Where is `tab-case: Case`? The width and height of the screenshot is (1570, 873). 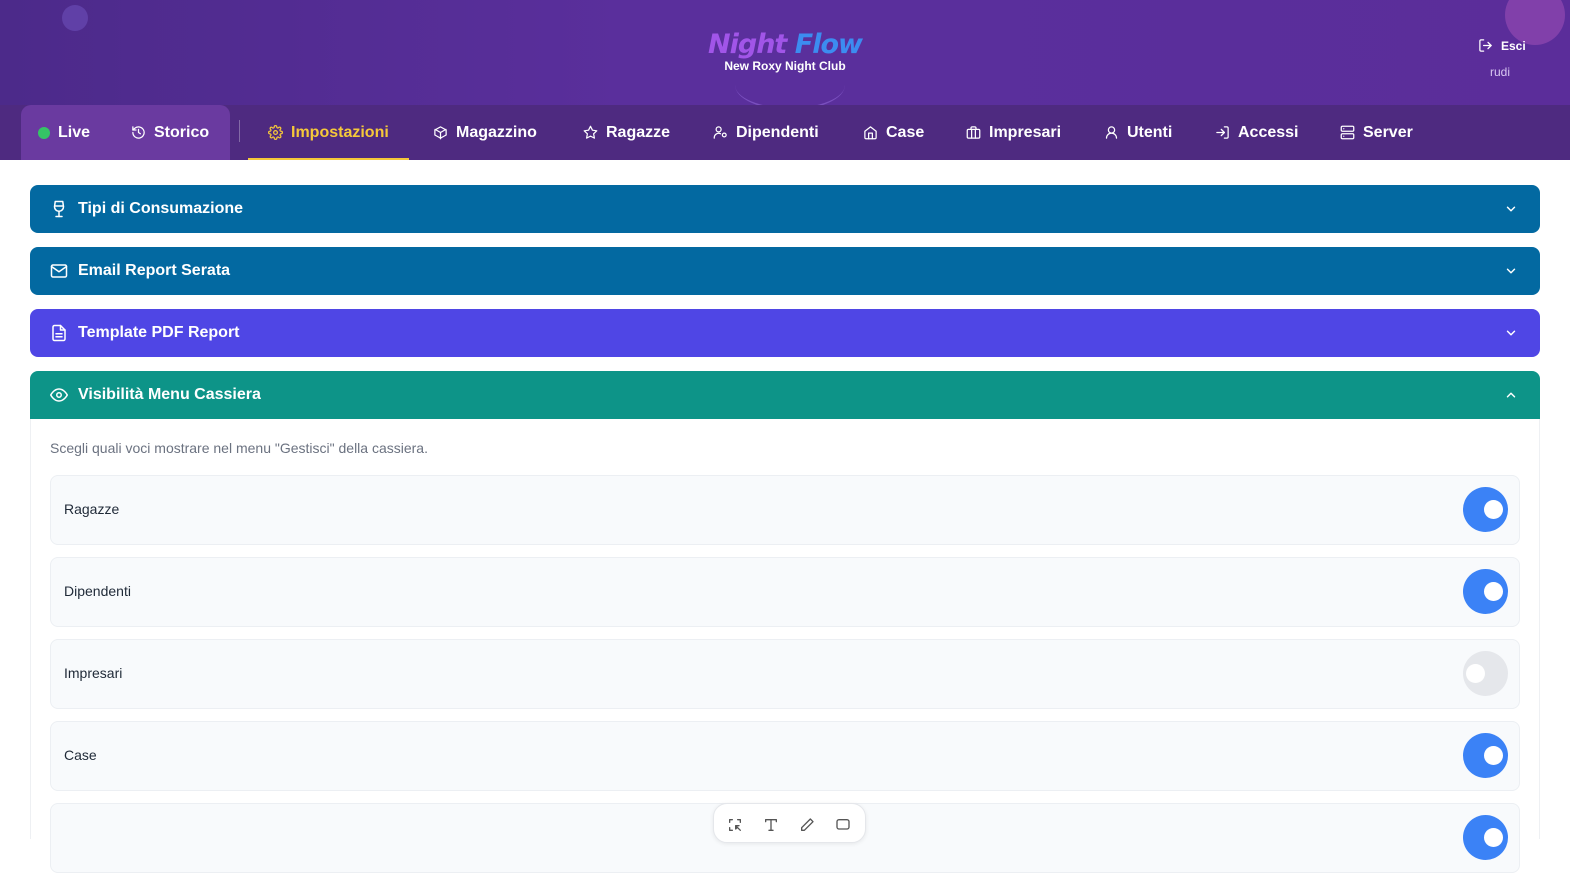 tab-case: Case is located at coordinates (893, 132).